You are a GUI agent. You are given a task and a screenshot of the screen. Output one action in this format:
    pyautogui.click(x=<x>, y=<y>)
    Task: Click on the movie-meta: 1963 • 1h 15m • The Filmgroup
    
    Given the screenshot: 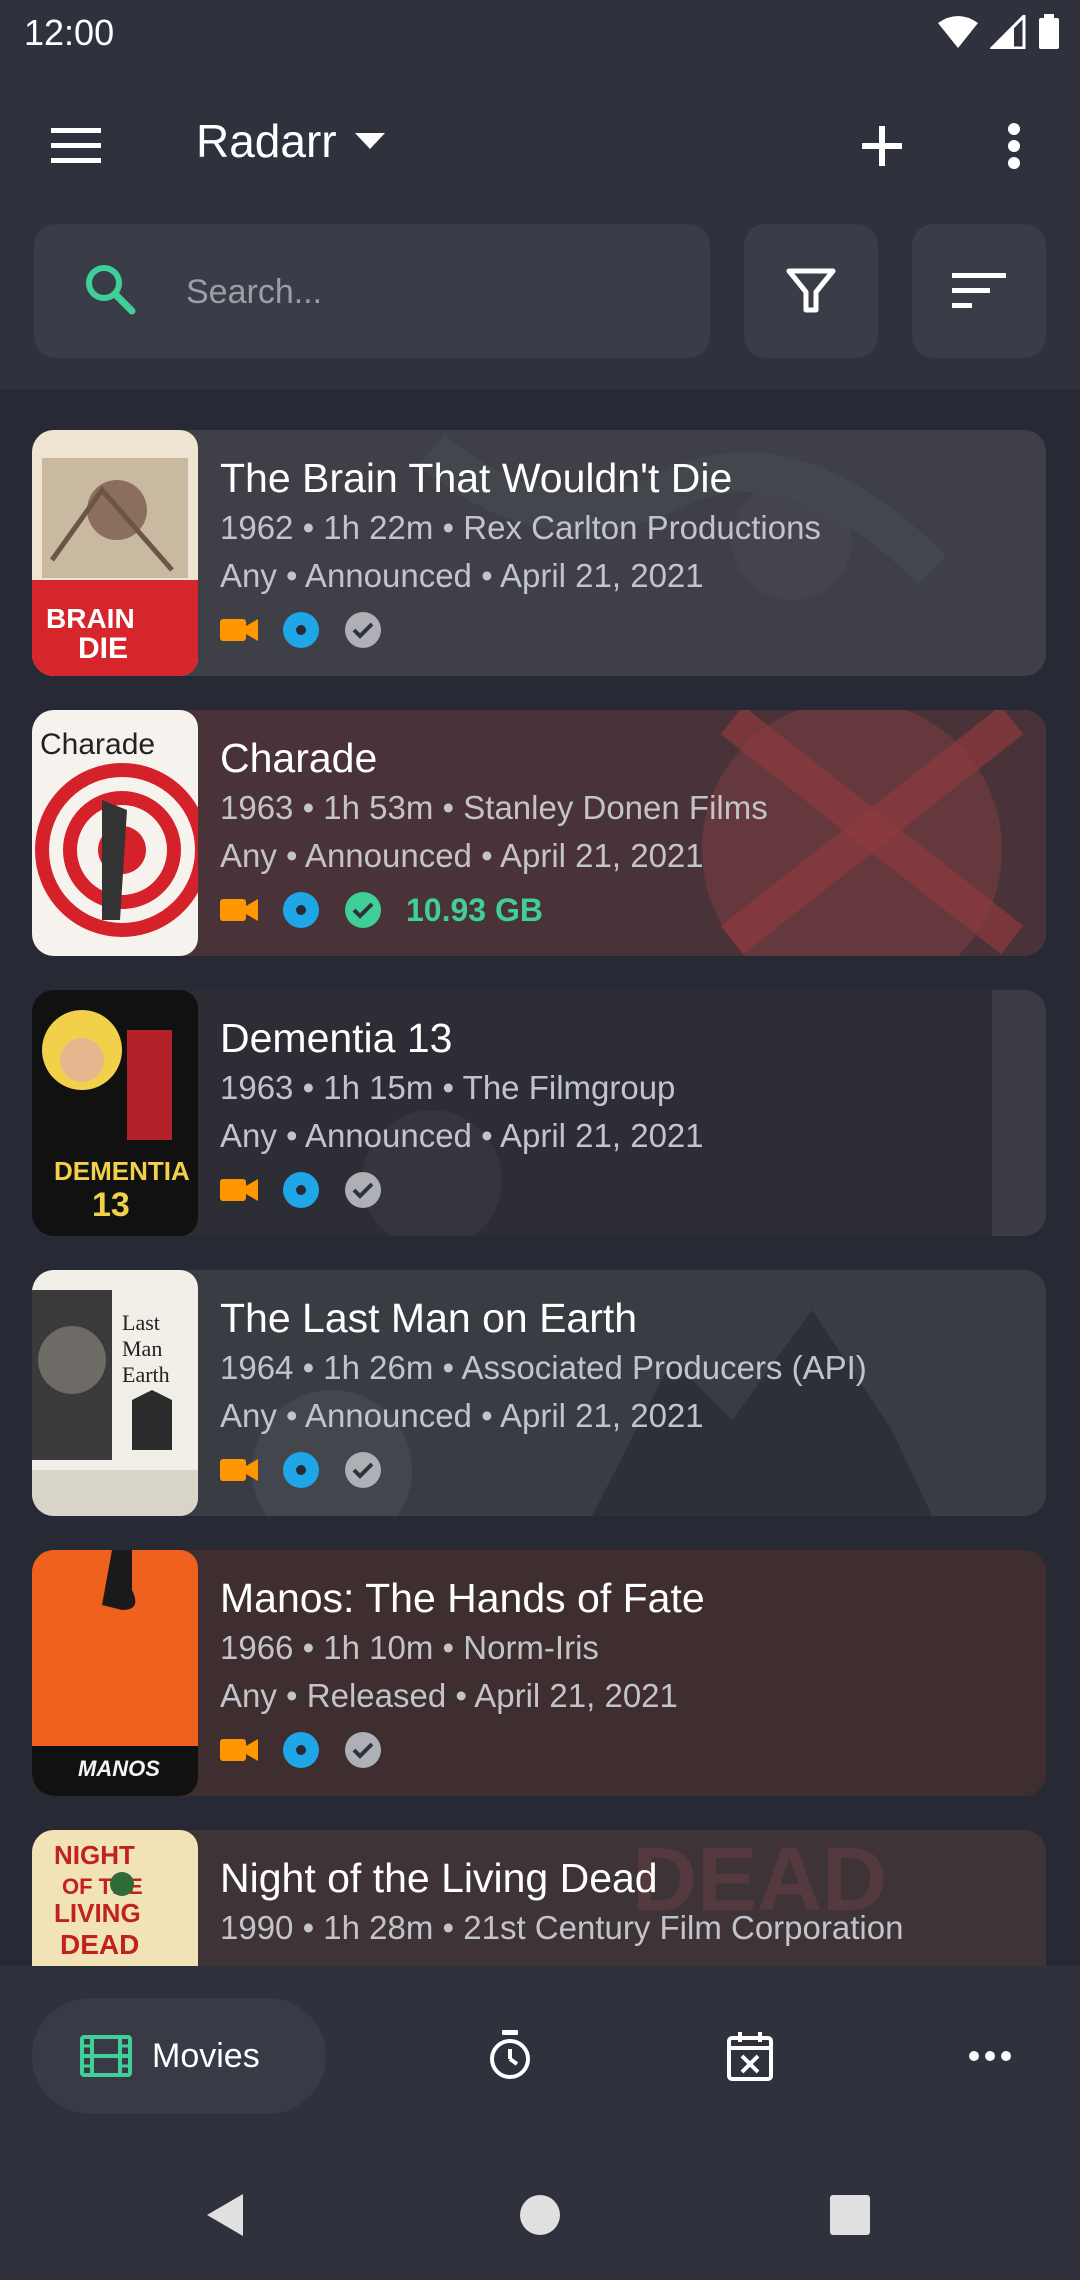 What is the action you would take?
    pyautogui.click(x=448, y=1087)
    